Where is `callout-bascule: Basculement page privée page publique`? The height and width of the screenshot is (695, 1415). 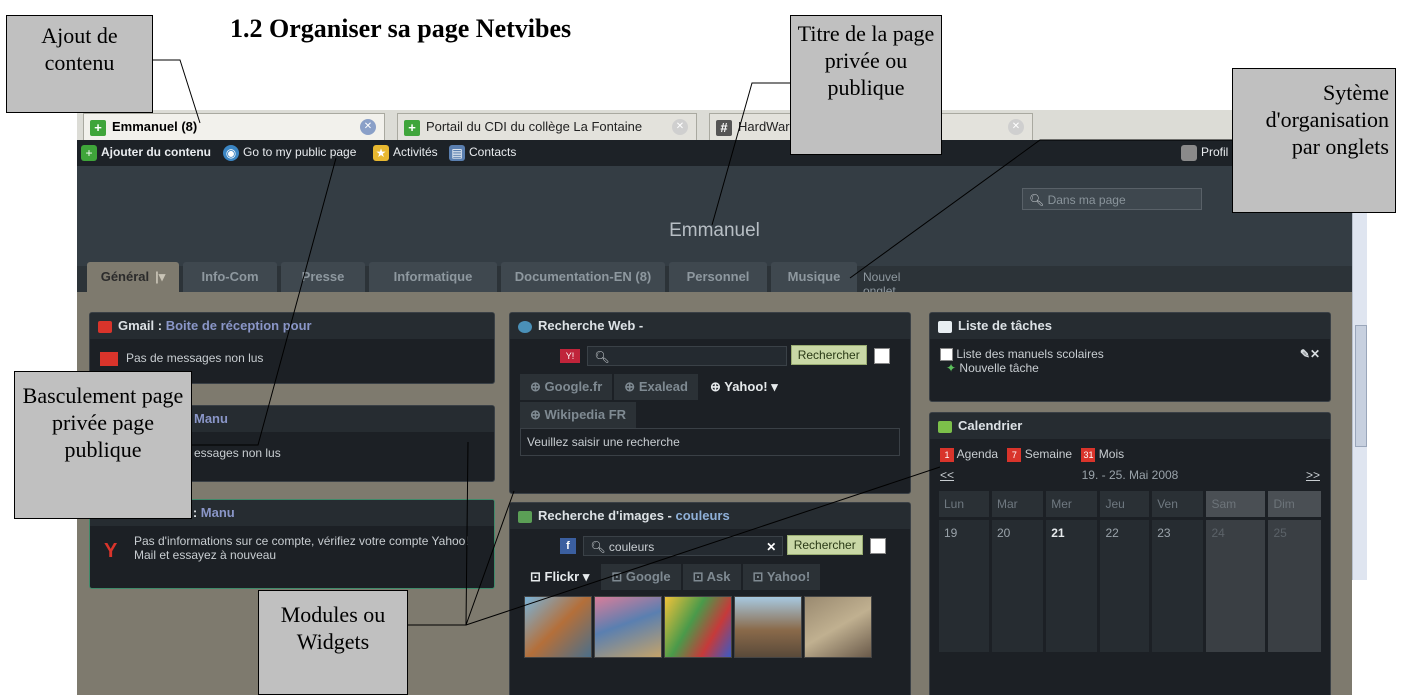 callout-bascule: Basculement page privée page publique is located at coordinates (103, 445).